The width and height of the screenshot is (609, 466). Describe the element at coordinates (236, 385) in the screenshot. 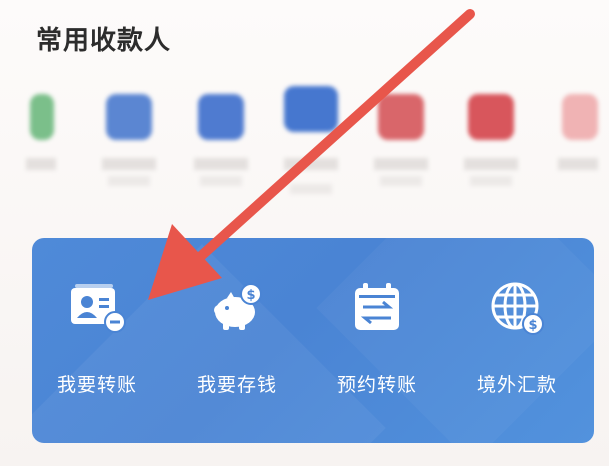

I see `deposit-label: 我要存钱` at that location.